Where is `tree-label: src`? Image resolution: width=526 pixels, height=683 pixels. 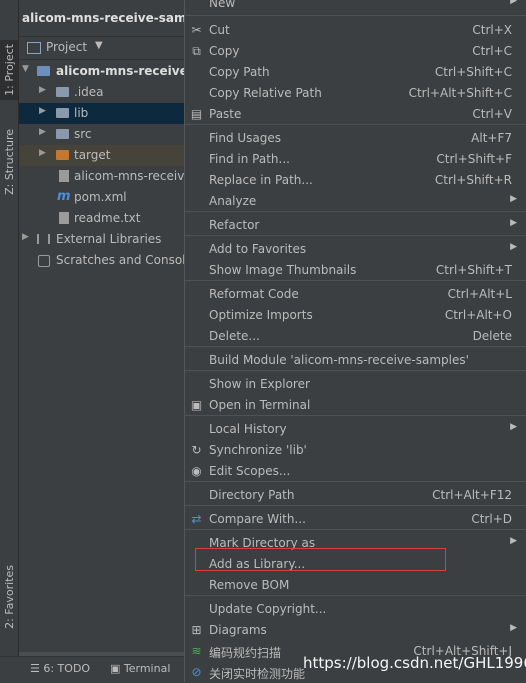 tree-label: src is located at coordinates (83, 134).